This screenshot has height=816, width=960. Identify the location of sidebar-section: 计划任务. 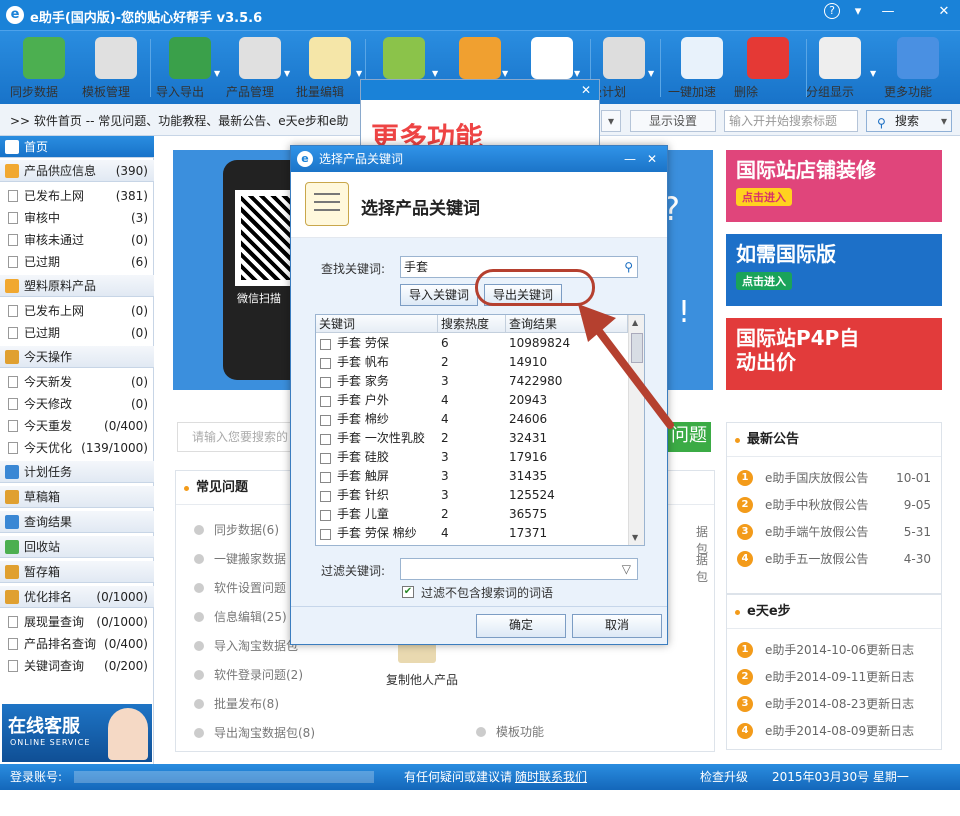
(77, 472).